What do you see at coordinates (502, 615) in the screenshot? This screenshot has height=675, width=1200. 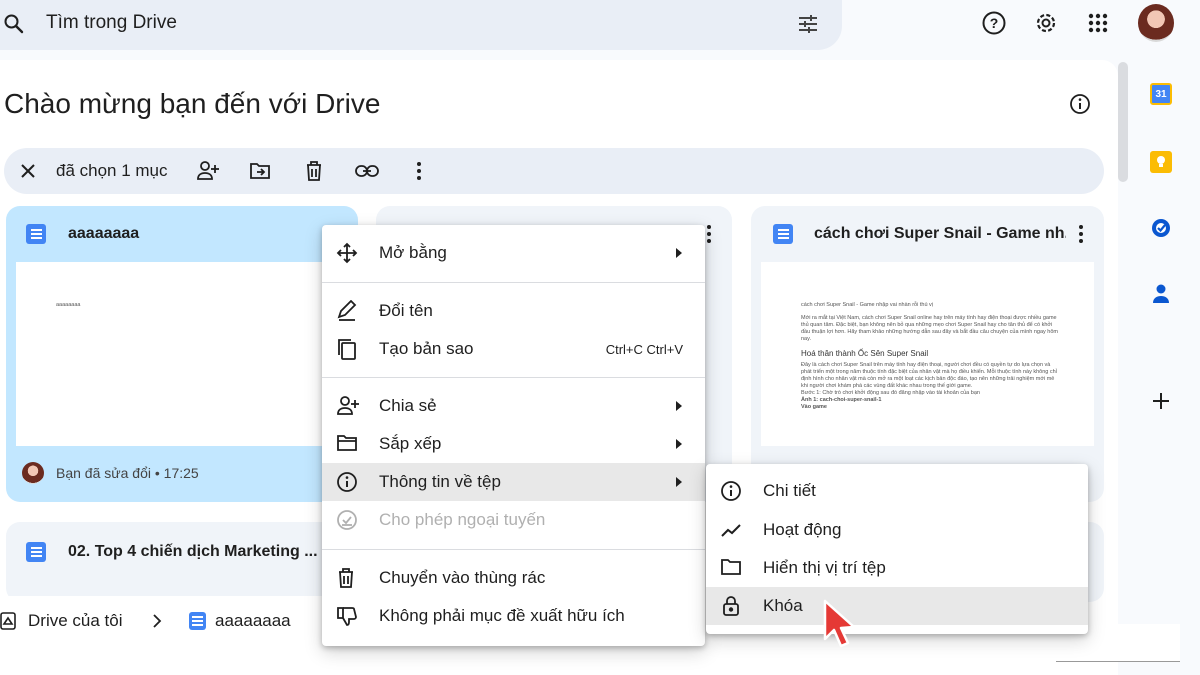 I see `menu-label: Không phải mục đề xuất hữu ích` at bounding box center [502, 615].